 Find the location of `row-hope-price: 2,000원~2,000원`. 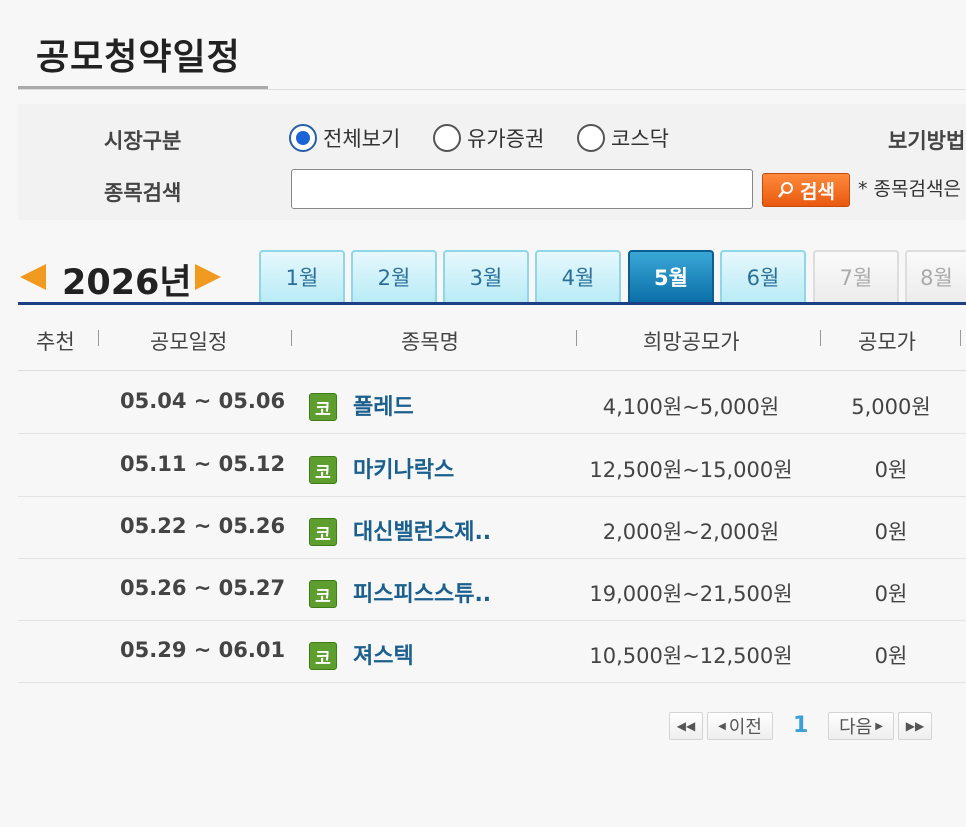

row-hope-price: 2,000원~2,000원 is located at coordinates (691, 532).